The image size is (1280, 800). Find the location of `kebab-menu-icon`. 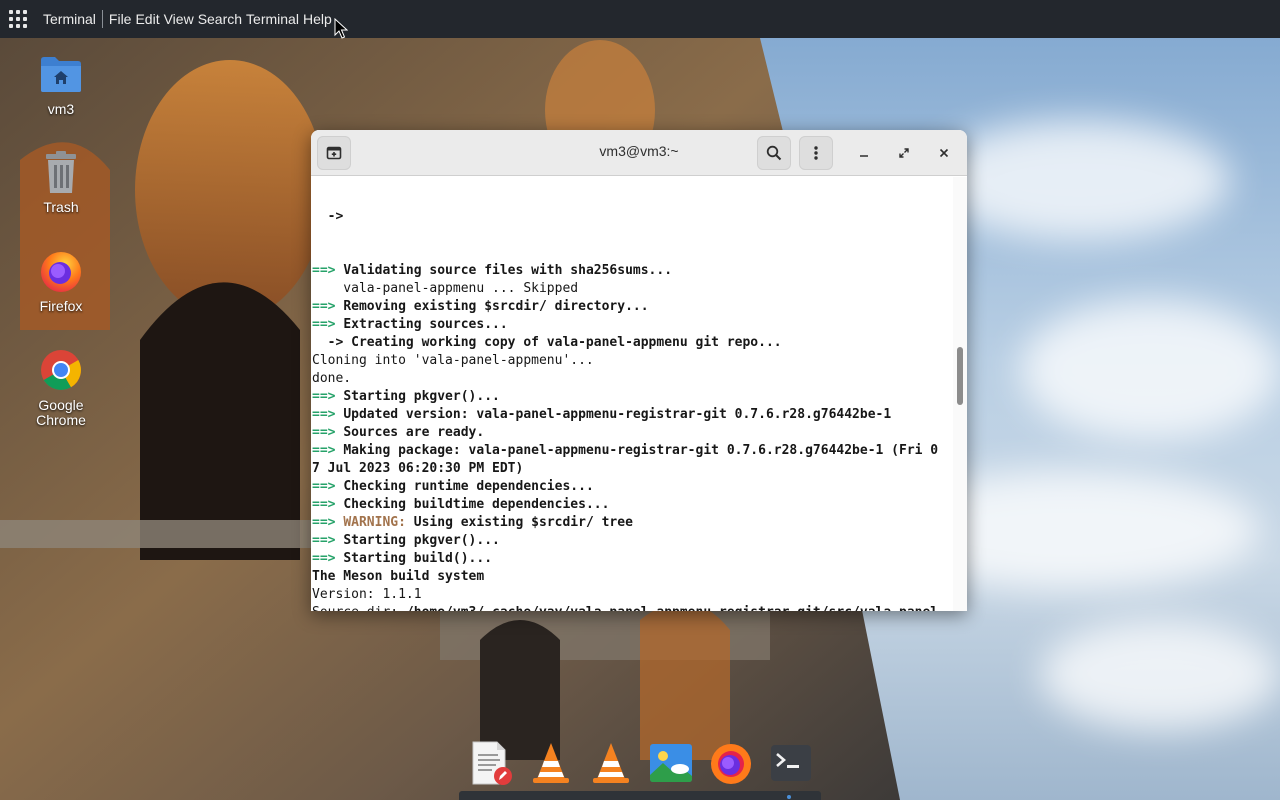

kebab-menu-icon is located at coordinates (816, 153).